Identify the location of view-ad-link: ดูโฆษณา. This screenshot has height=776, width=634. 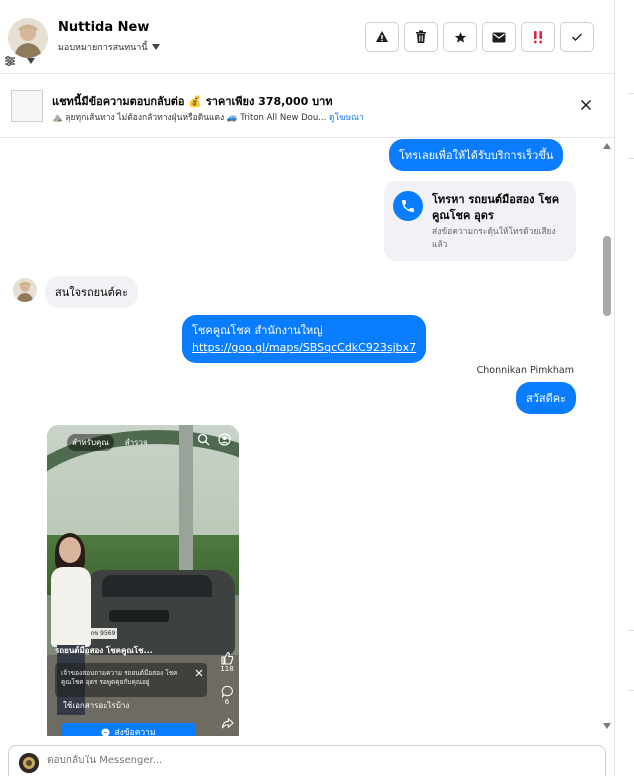
(346, 118).